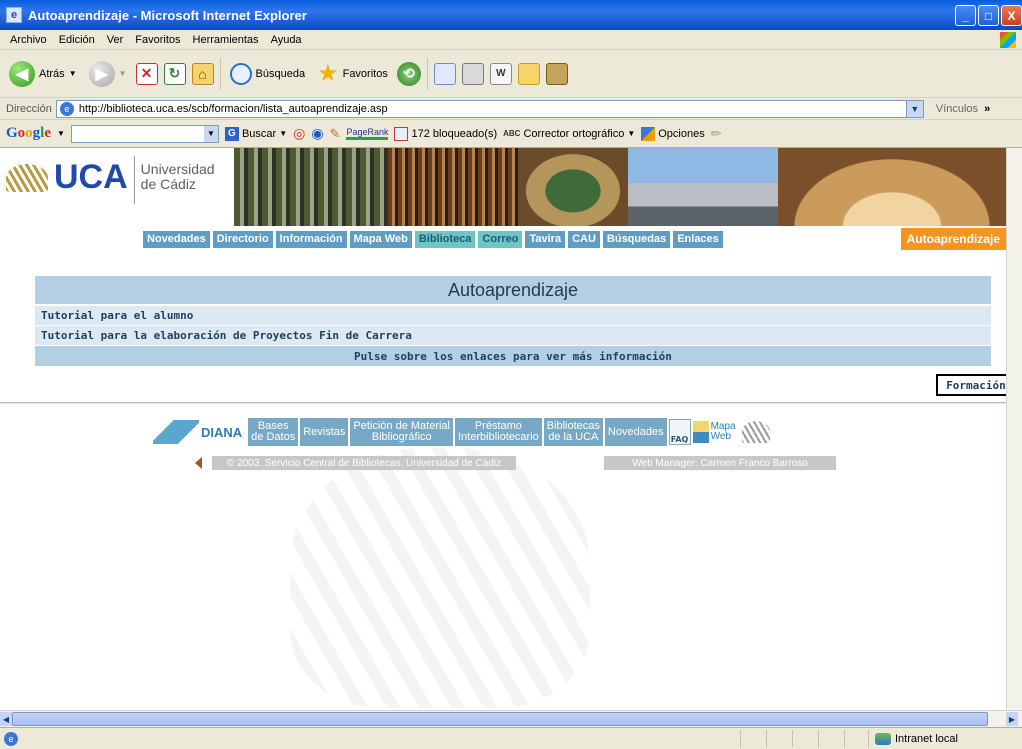 The image size is (1022, 749). I want to click on nav-directorio: Directorio, so click(242, 239).